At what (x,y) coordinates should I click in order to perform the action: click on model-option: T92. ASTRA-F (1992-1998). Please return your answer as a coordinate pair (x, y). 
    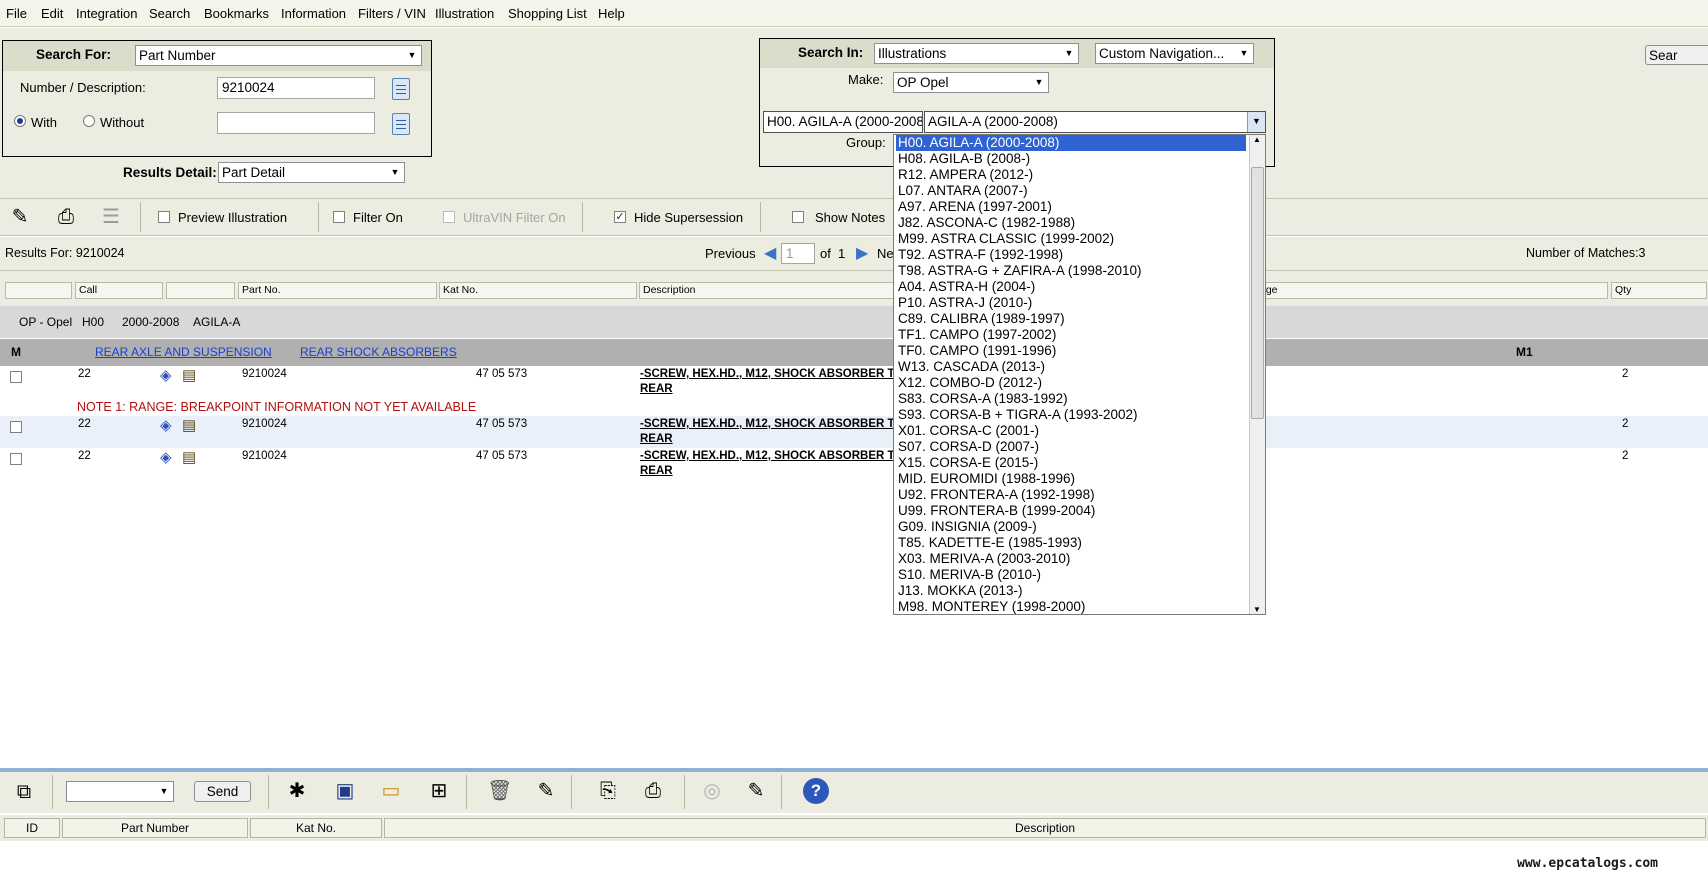
    Looking at the image, I should click on (1071, 255).